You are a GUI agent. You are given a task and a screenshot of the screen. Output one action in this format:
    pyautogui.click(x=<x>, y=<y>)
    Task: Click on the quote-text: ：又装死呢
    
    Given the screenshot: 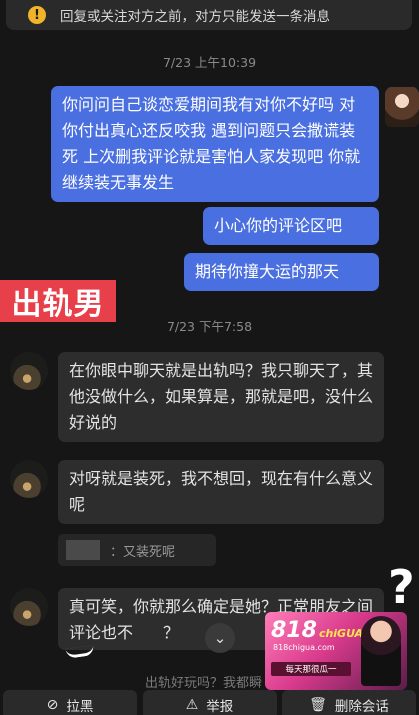 What is the action you would take?
    pyautogui.click(x=143, y=552)
    